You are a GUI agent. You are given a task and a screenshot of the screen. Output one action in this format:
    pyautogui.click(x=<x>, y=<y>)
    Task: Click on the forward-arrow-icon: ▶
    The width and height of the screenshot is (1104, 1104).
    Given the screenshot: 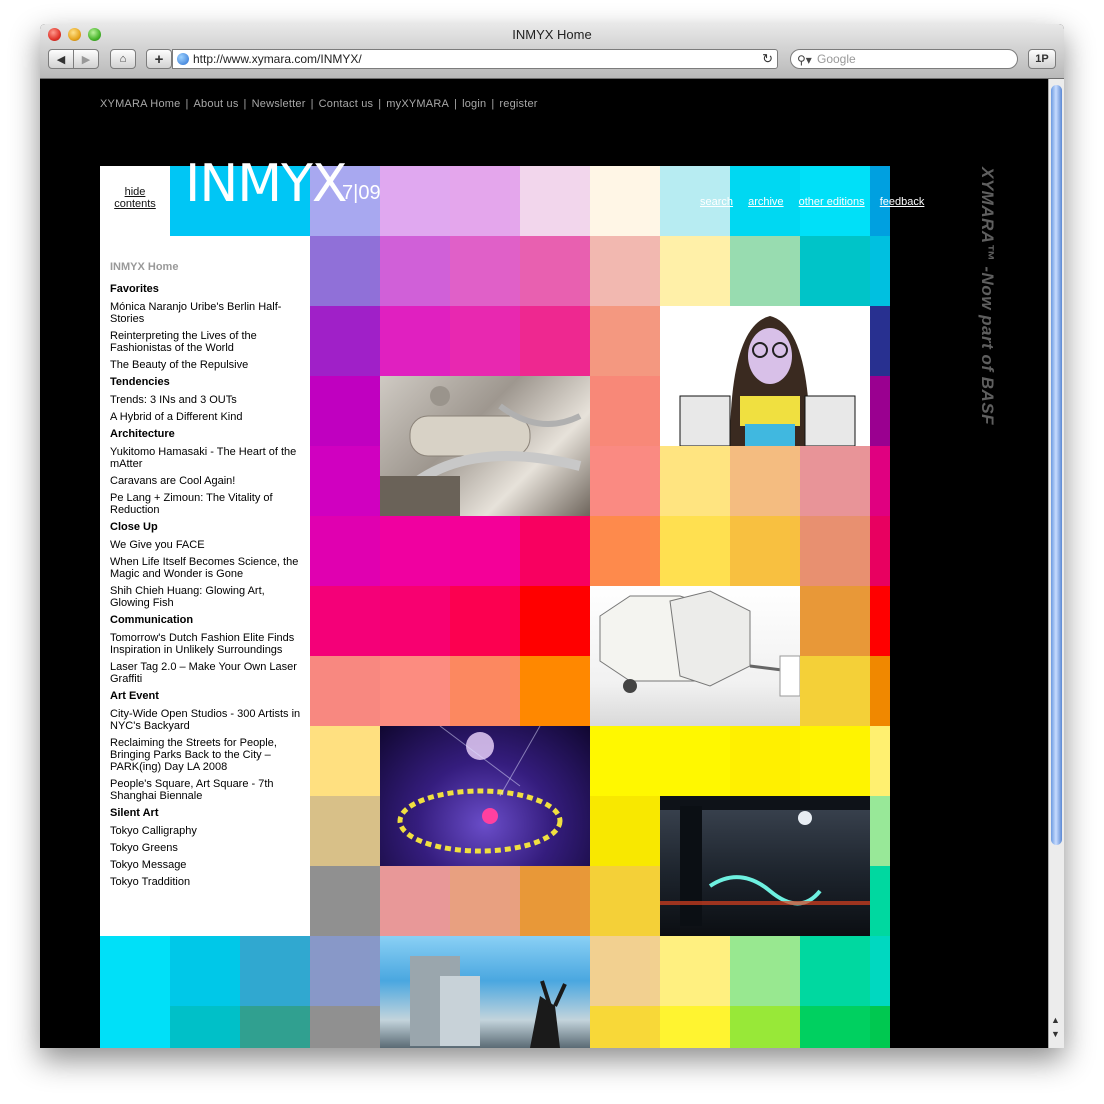 What is the action you would take?
    pyautogui.click(x=86, y=59)
    